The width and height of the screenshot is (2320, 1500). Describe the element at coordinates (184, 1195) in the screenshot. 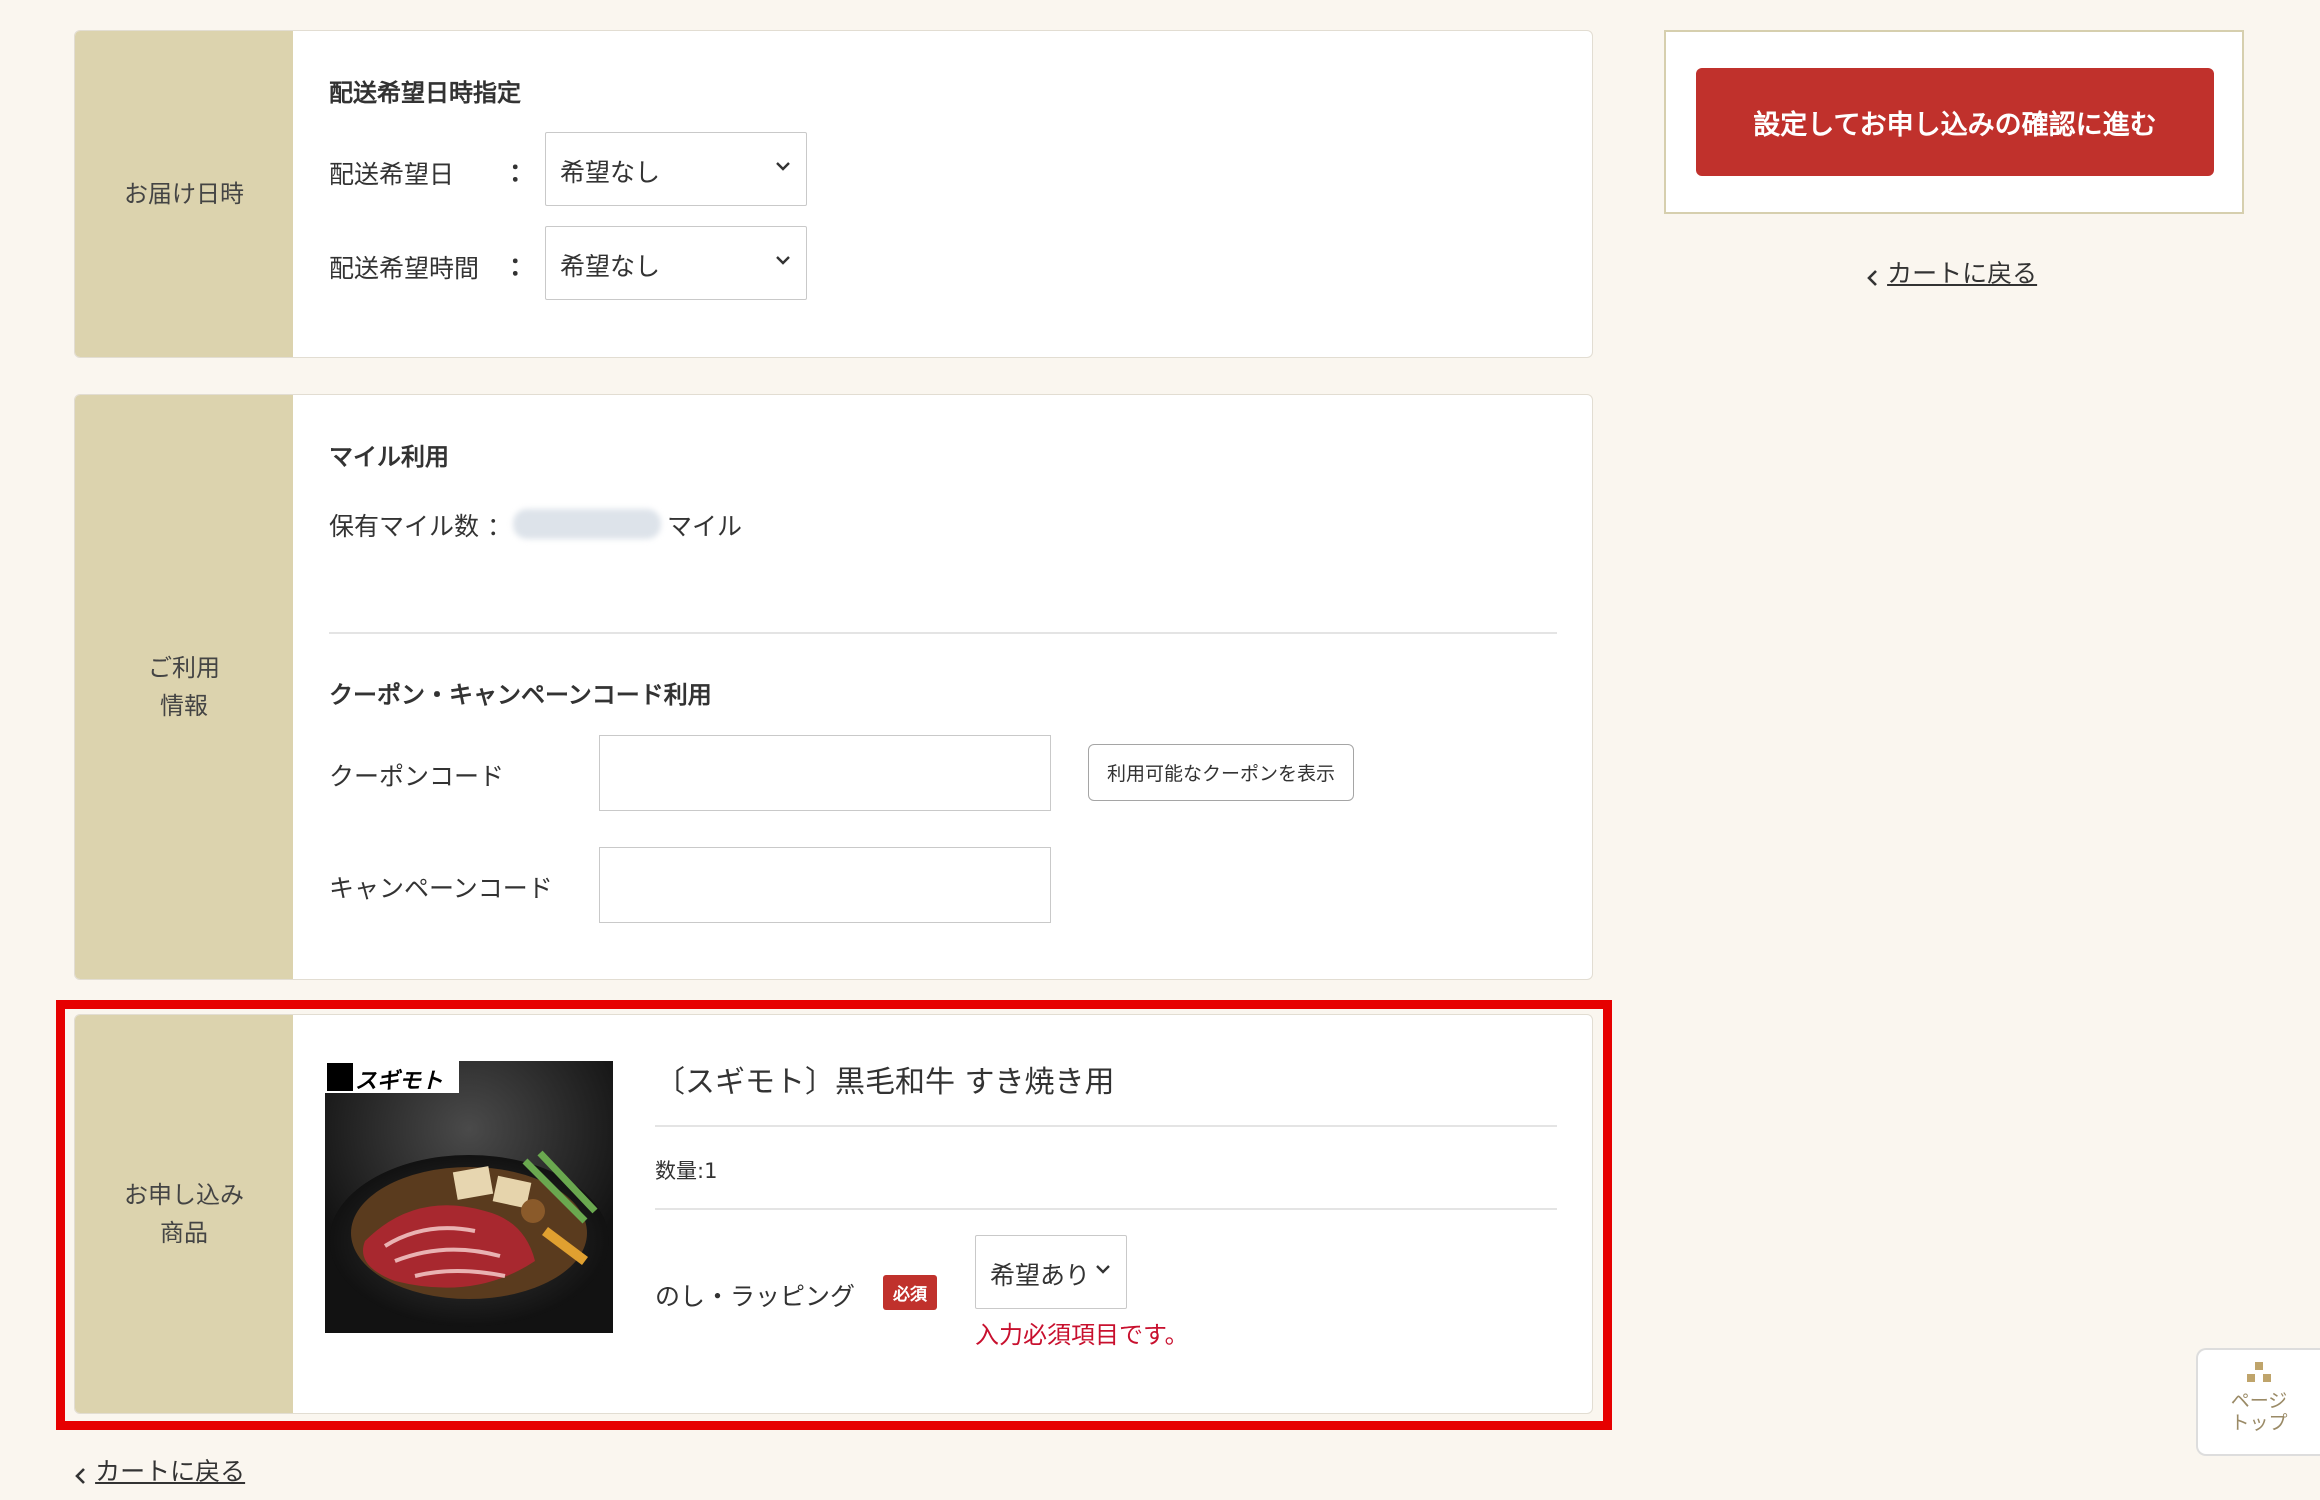

I see `order-section-label-line1: お申し込み` at that location.